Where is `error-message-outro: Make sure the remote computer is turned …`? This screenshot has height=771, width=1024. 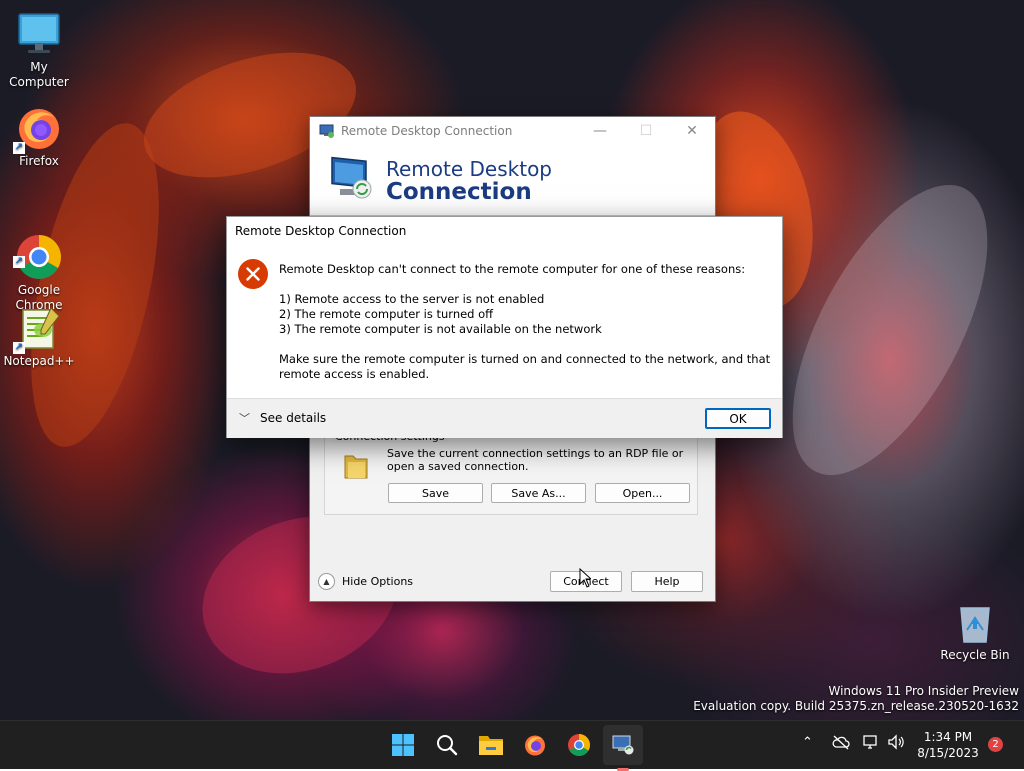
error-message-outro: Make sure the remote computer is turned … is located at coordinates (525, 366).